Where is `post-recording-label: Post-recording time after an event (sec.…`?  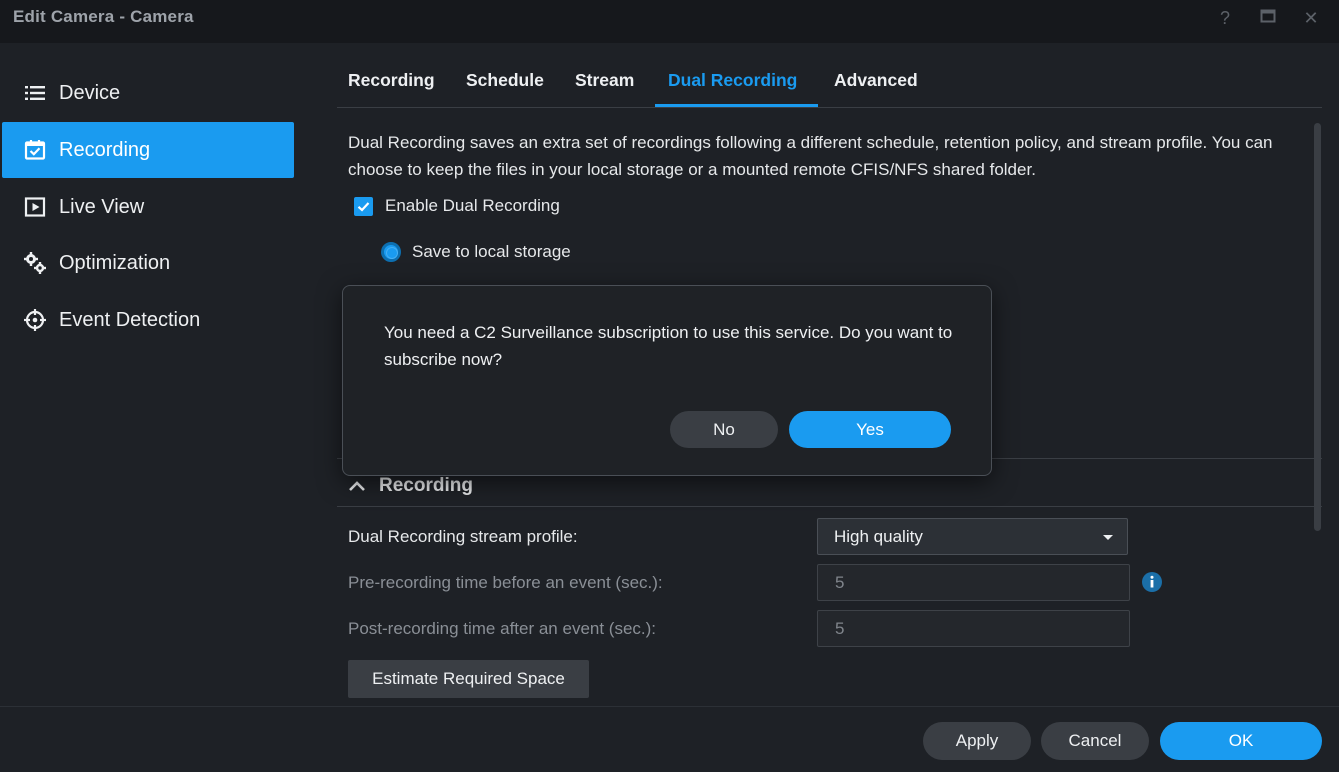 post-recording-label: Post-recording time after an event (sec.… is located at coordinates (502, 628).